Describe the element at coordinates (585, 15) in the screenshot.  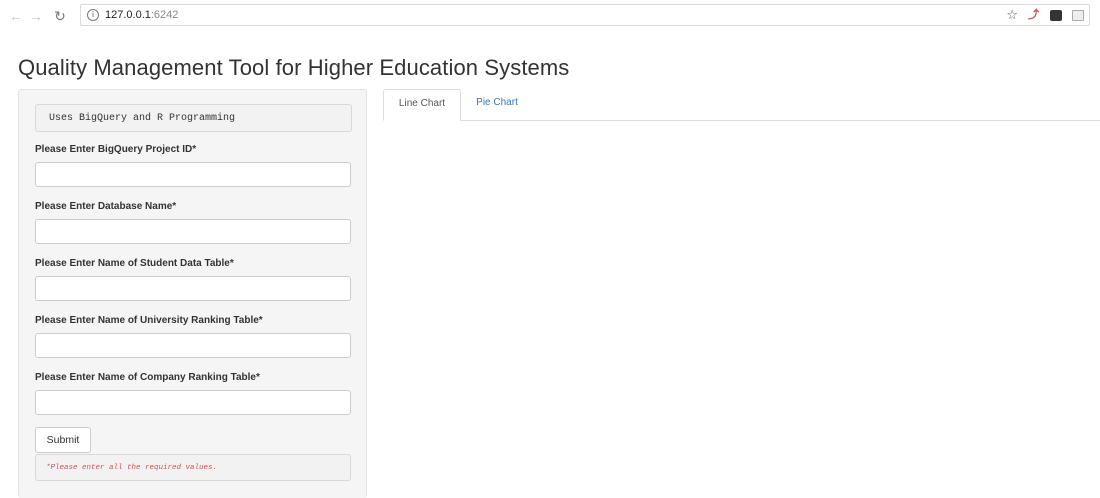
I see `address-bar: i 127.0.0.1:6242` at that location.